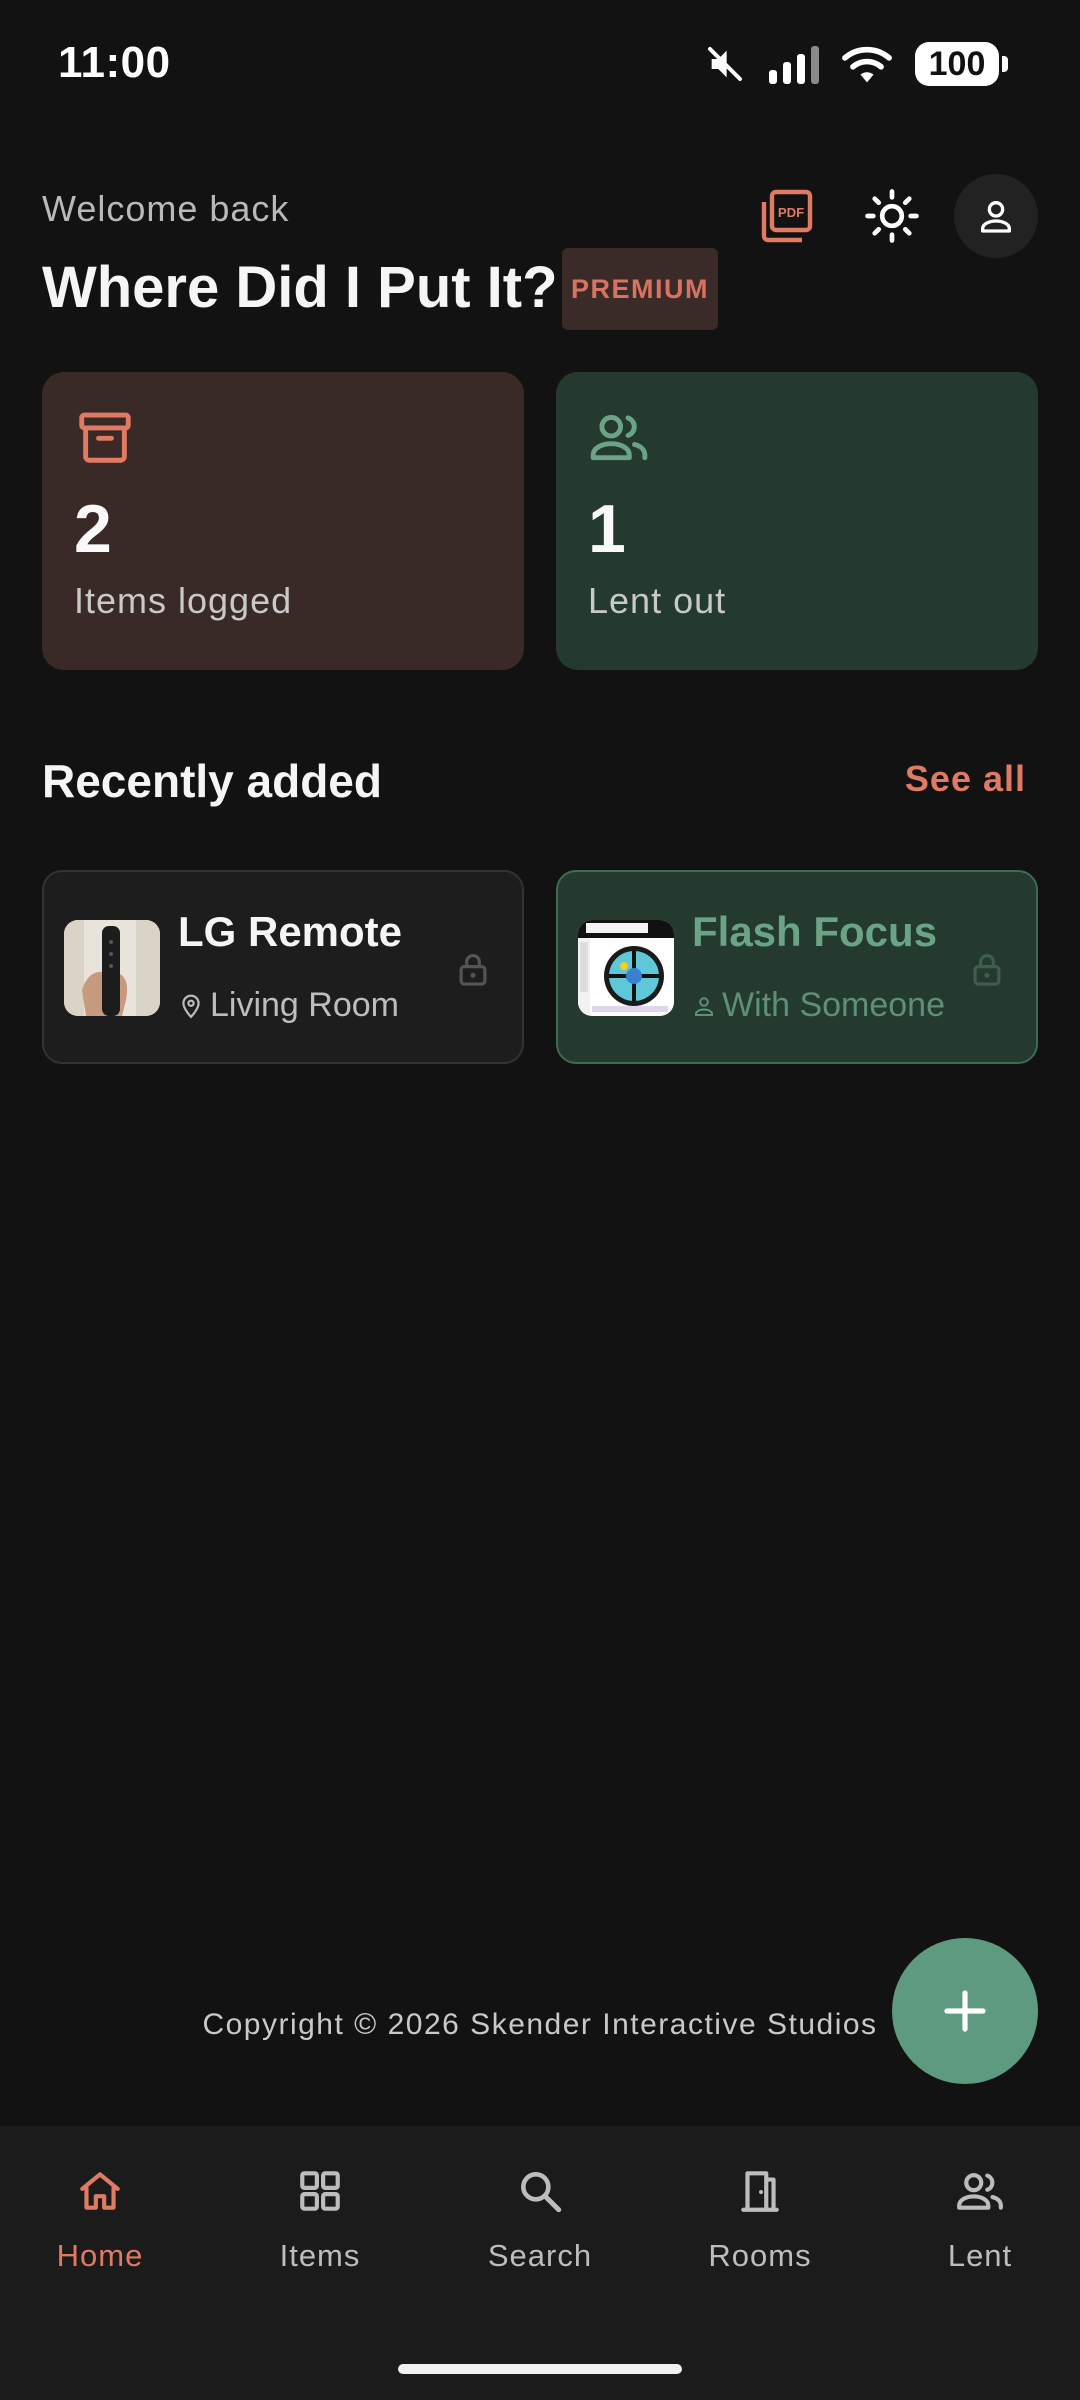  Describe the element at coordinates (957, 64) in the screenshot. I see `battery-level: 100` at that location.